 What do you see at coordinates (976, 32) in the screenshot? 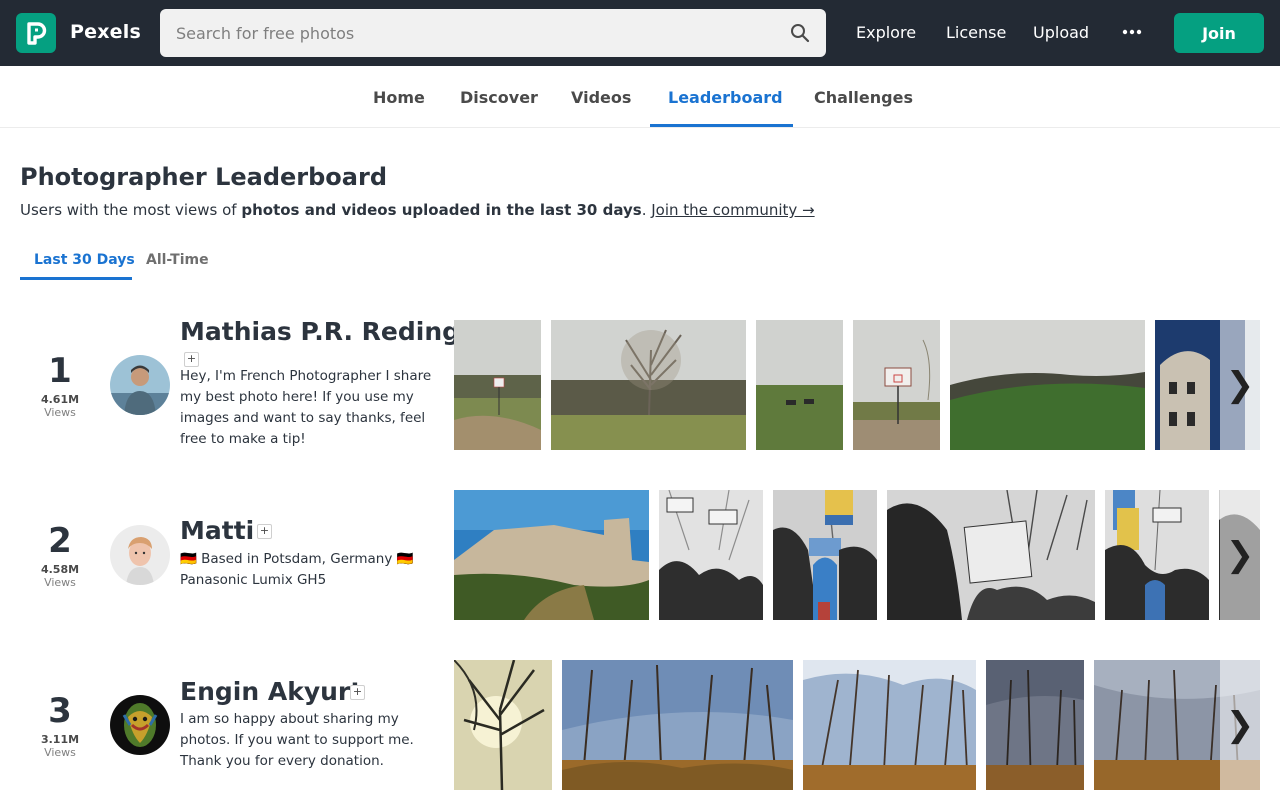
I see `nav-license: License` at bounding box center [976, 32].